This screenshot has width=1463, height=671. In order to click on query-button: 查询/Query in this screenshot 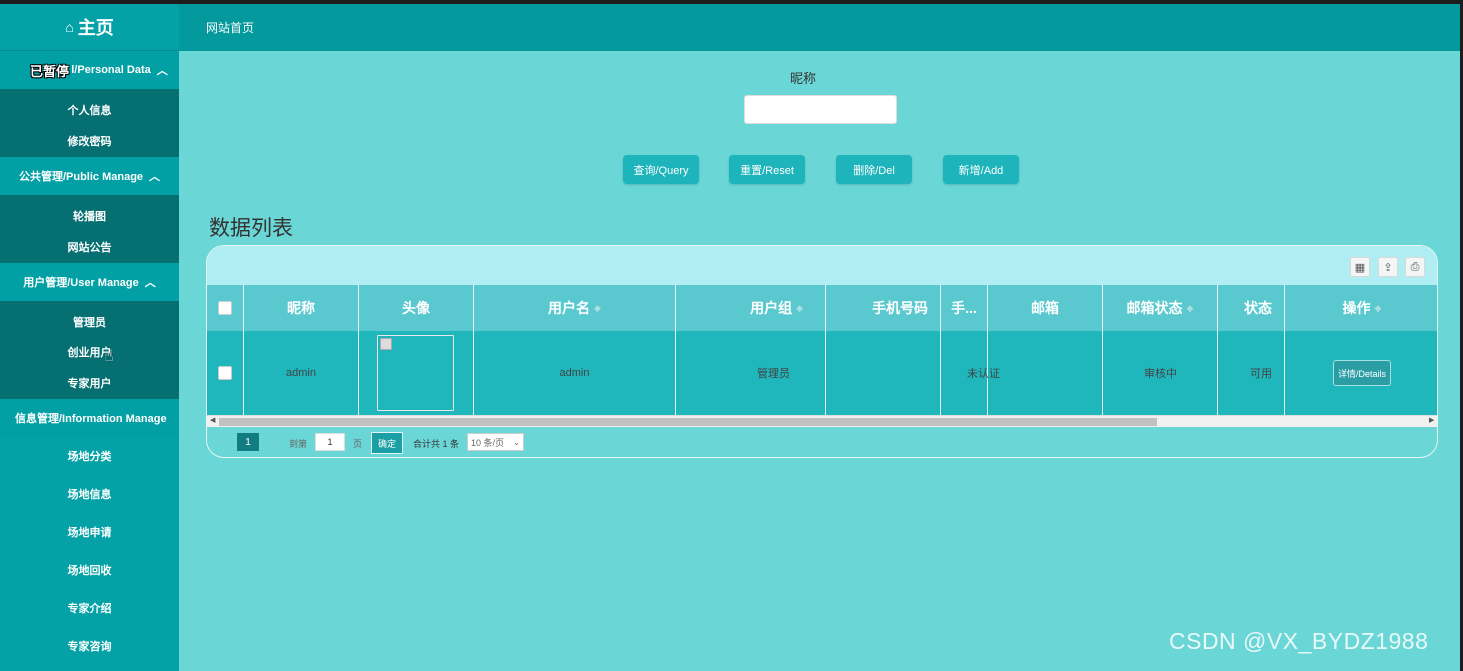, I will do `click(661, 169)`.